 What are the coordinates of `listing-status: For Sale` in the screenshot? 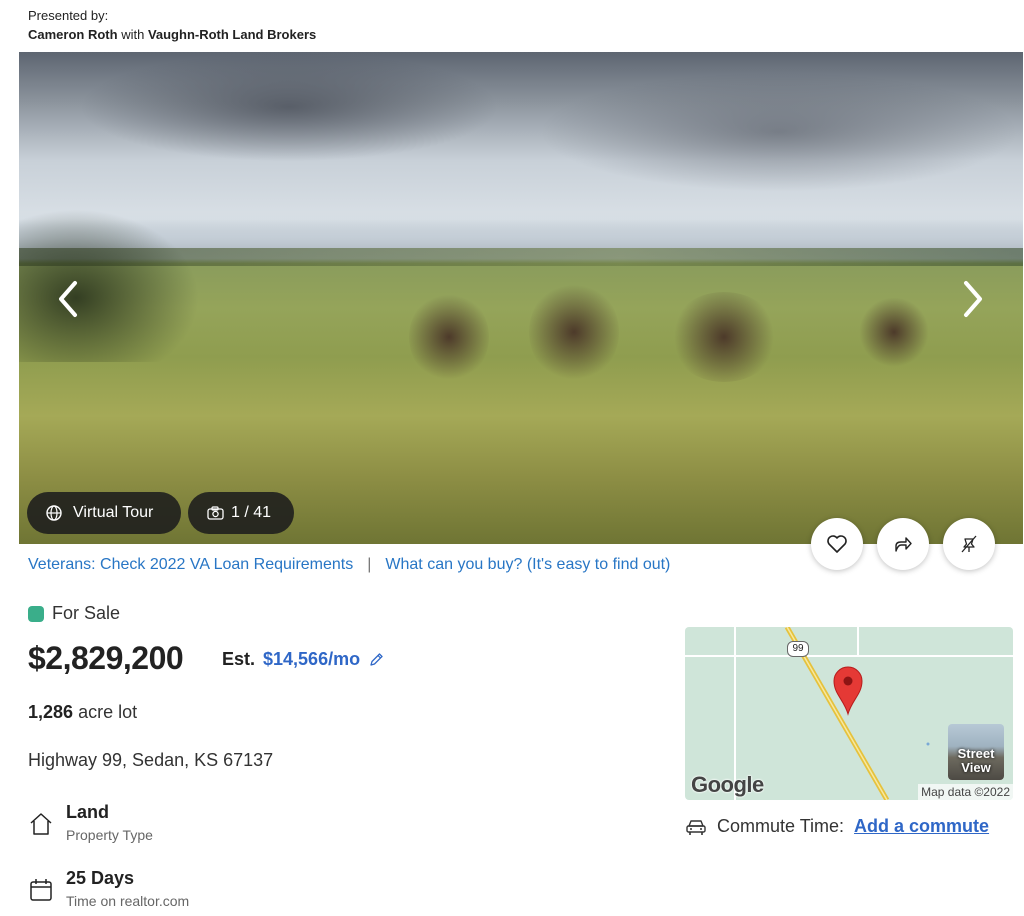 It's located at (74, 613).